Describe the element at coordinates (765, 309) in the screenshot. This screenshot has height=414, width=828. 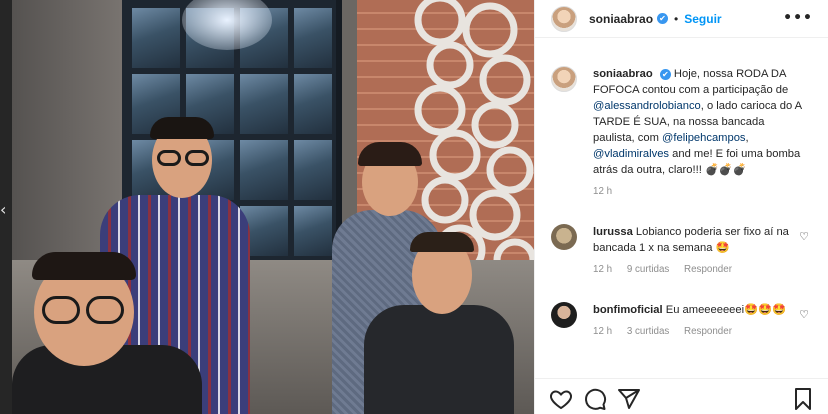
I see `star-eyes-emoji: 🤩🤩🤩` at that location.